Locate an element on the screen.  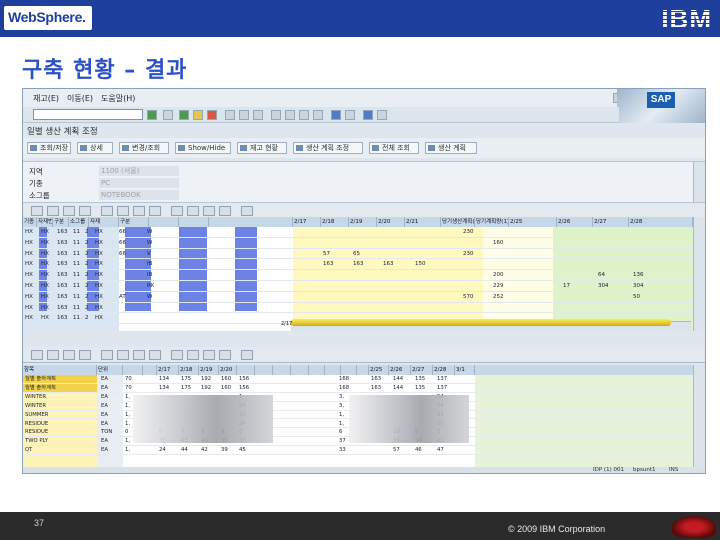
change-view-button: 변경/조회 is located at coordinates (144, 148).